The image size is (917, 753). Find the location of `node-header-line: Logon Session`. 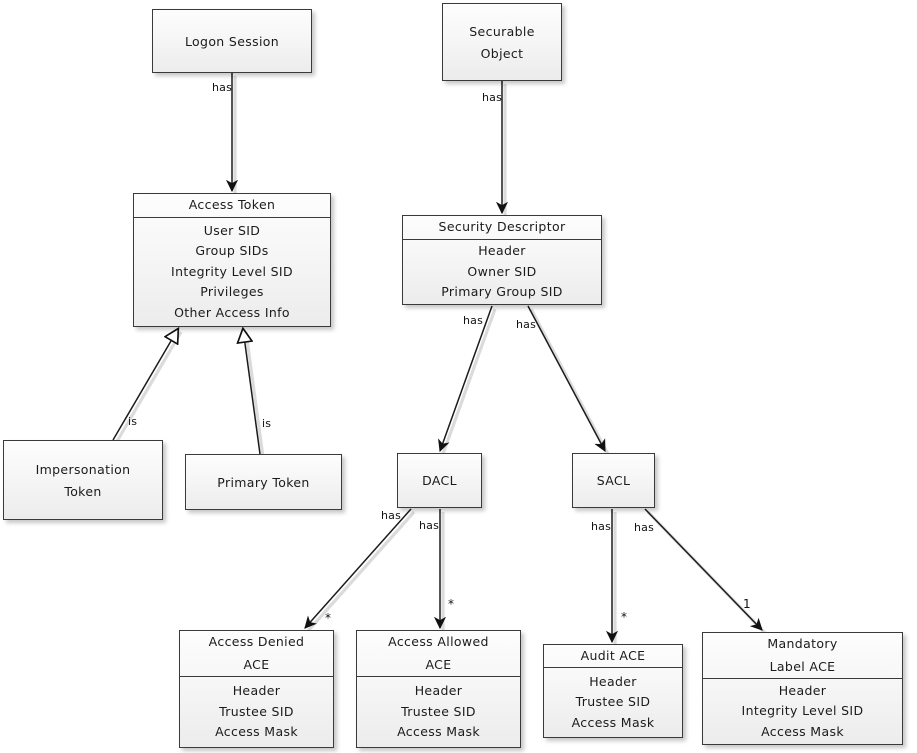

node-header-line: Logon Session is located at coordinates (232, 41).